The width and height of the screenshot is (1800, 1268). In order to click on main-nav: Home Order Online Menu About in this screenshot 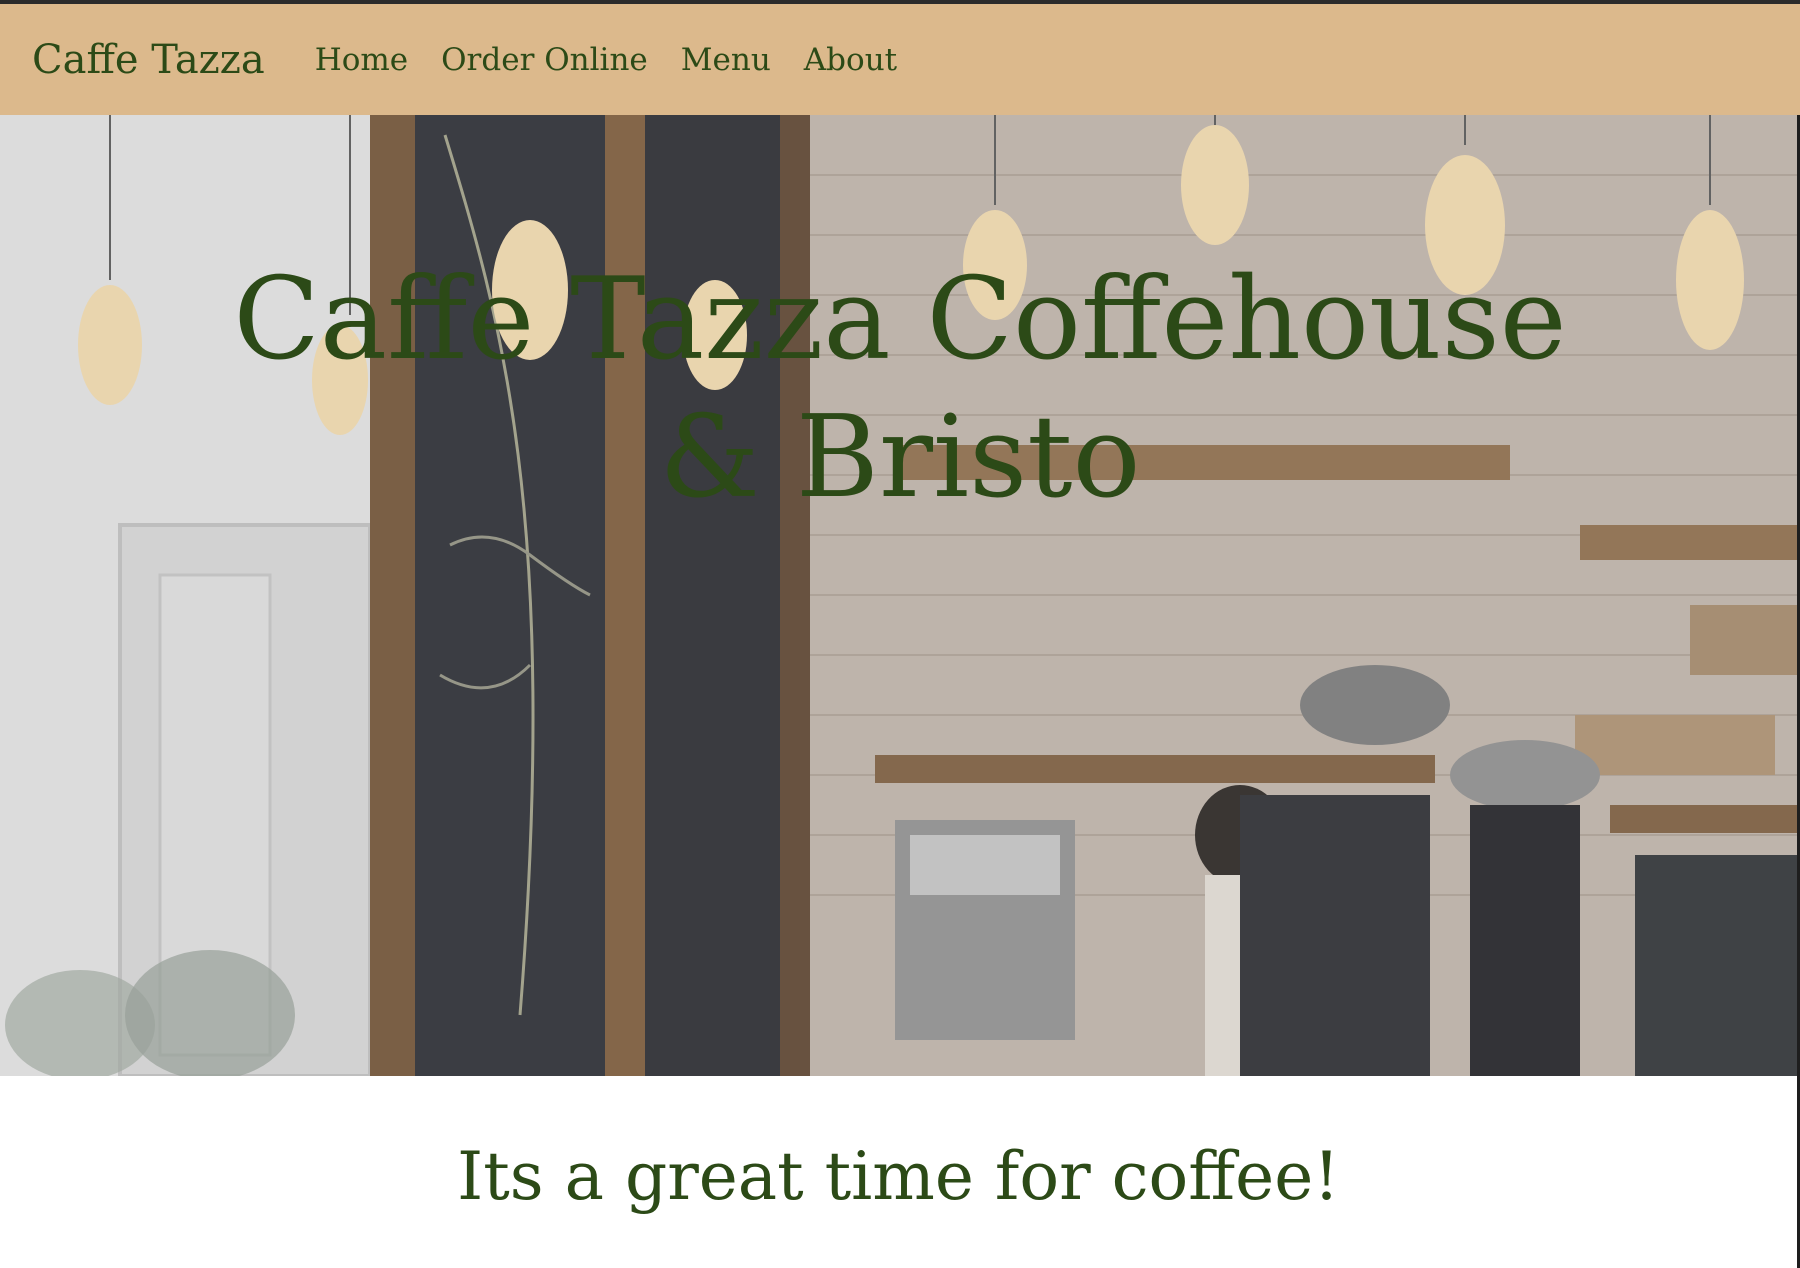, I will do `click(622, 60)`.